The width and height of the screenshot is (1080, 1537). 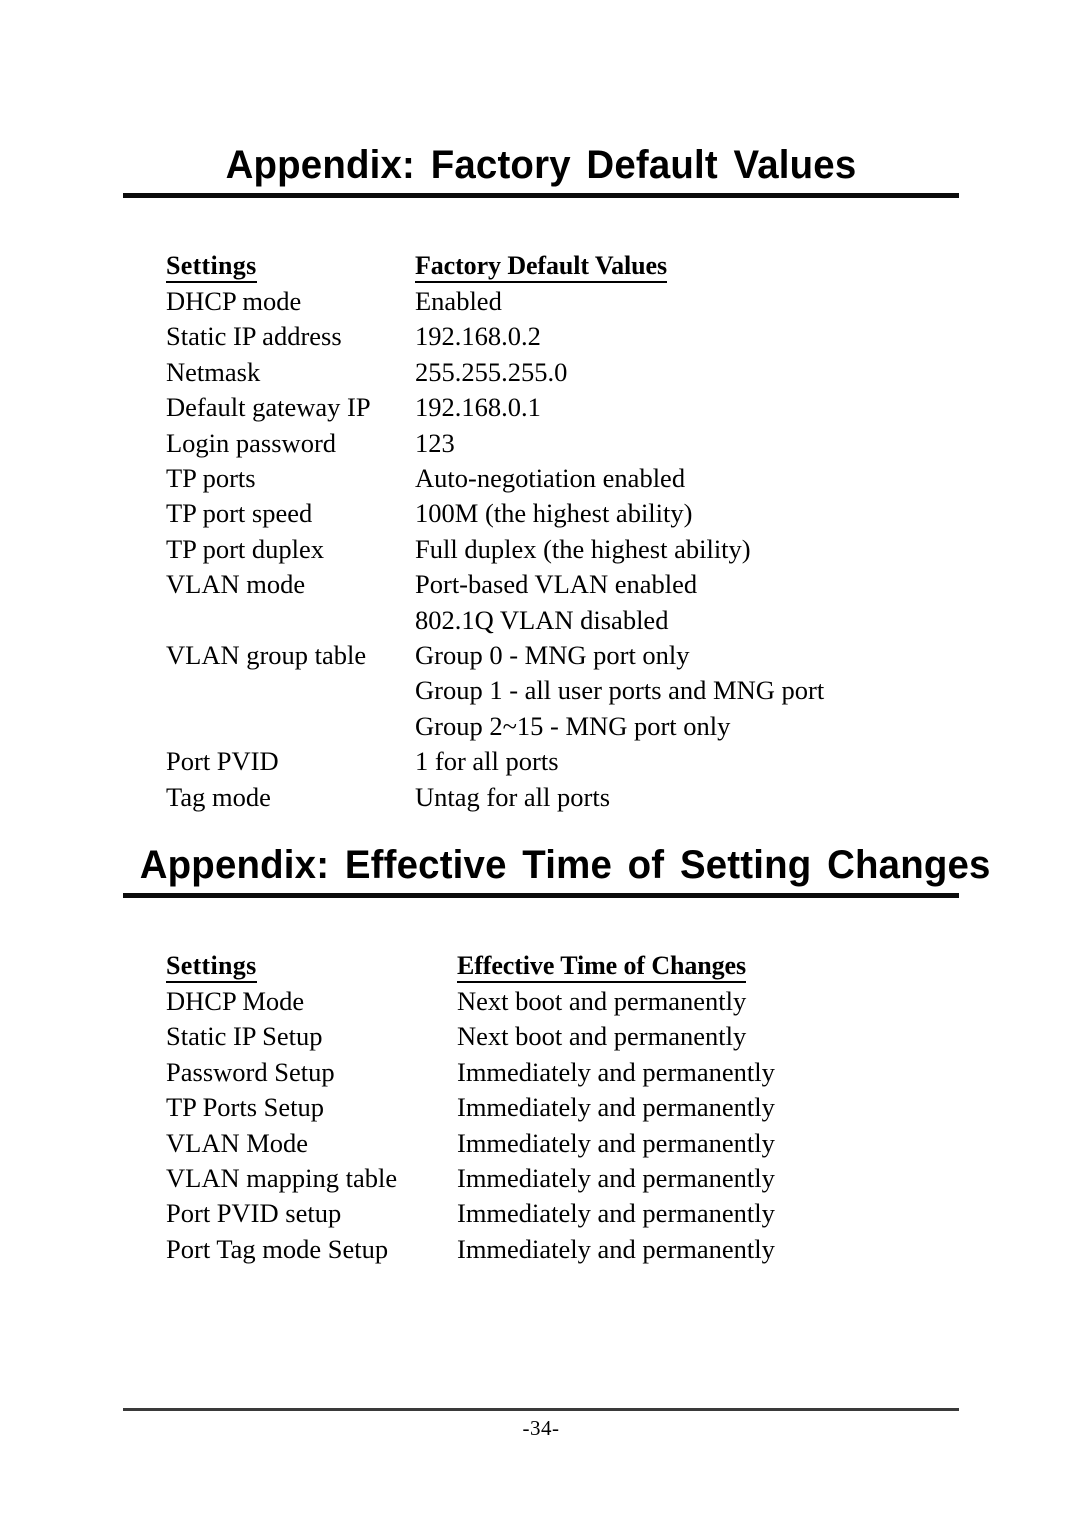 I want to click on table-row: Port PVID 1 for all ports, so click(x=495, y=761).